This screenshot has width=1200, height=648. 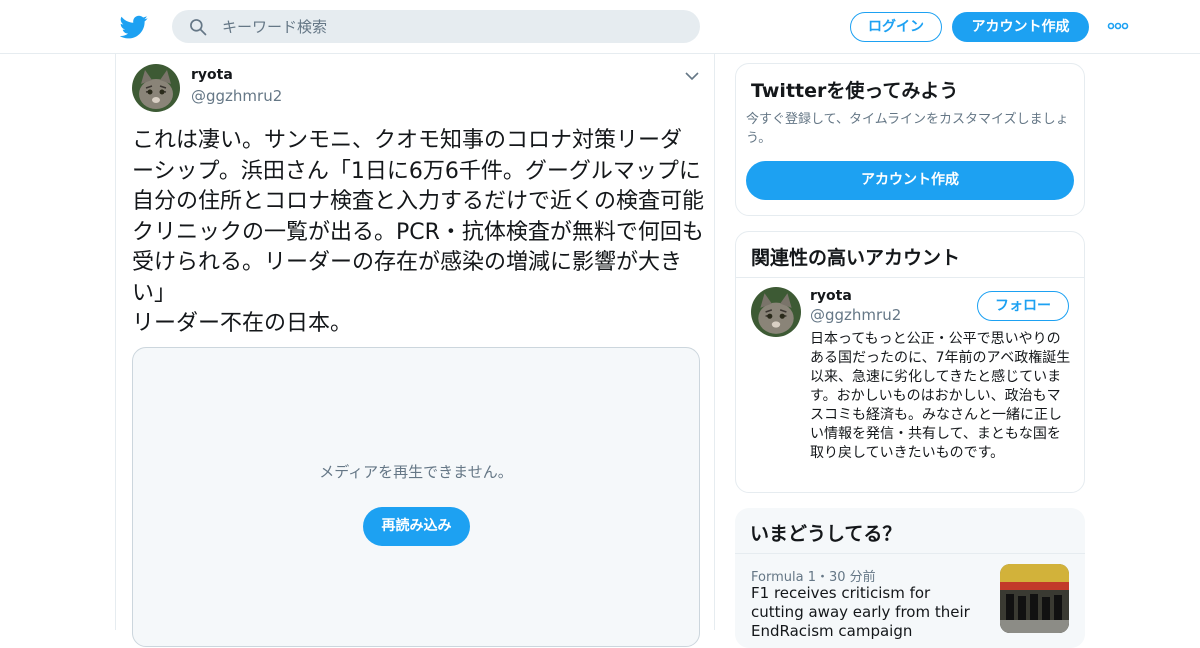 What do you see at coordinates (856, 258) in the screenshot?
I see `related-card-title: 関連性の高いアカウント` at bounding box center [856, 258].